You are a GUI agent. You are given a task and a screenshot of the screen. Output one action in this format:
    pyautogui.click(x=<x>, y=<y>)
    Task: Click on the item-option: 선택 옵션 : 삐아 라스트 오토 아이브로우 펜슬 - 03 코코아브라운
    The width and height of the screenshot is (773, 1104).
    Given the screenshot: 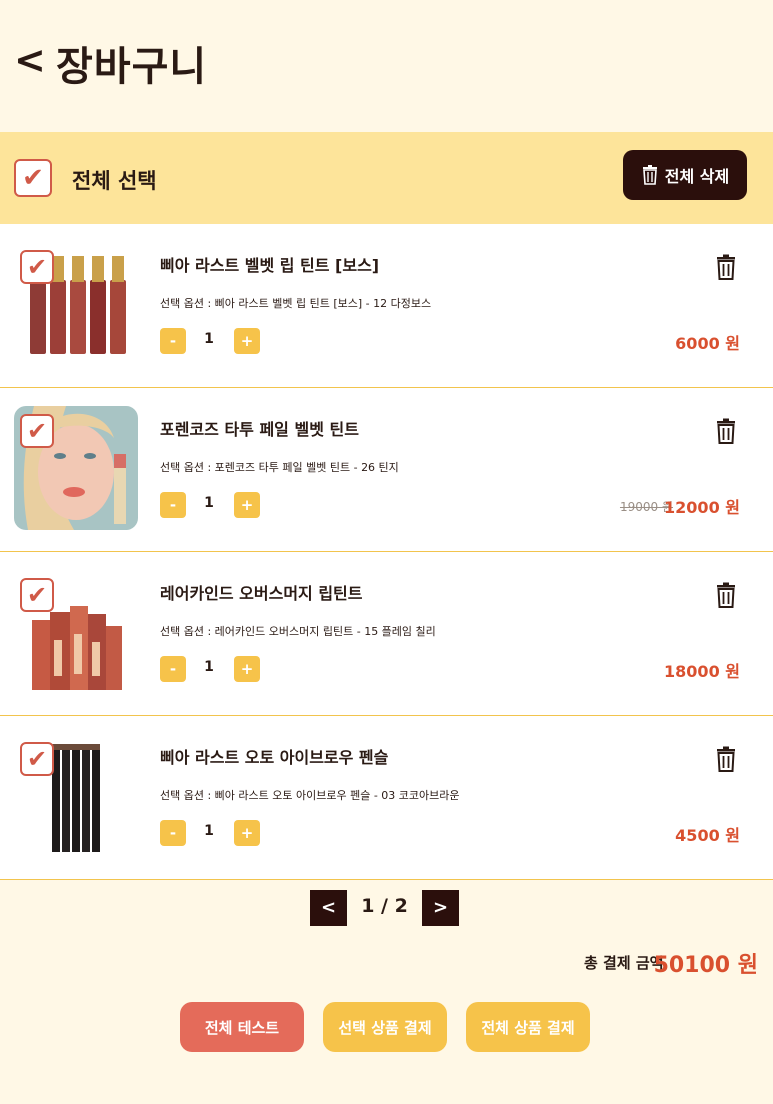 What is the action you would take?
    pyautogui.click(x=310, y=795)
    